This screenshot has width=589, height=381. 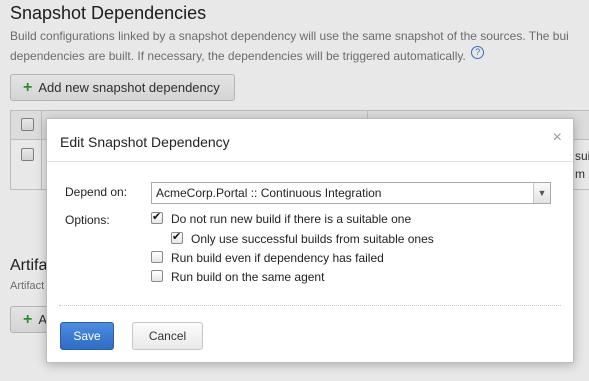 I want to click on page-title: Snapshot Dependencies, so click(x=108, y=13).